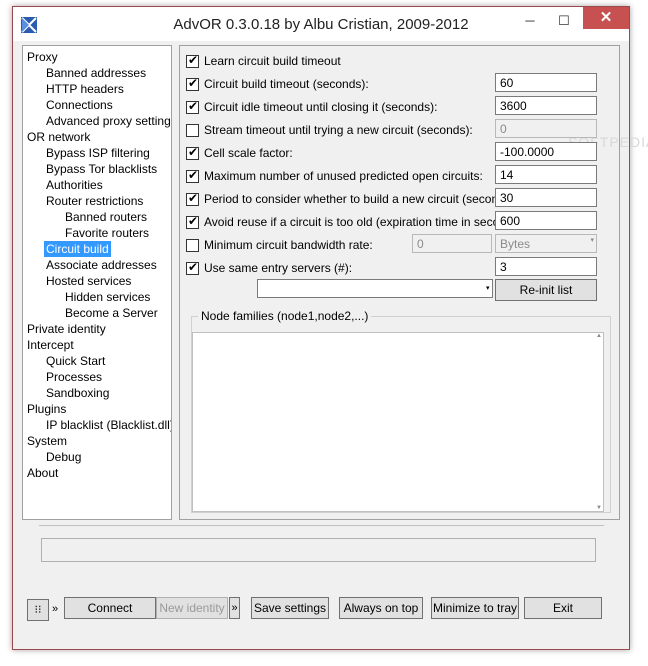  What do you see at coordinates (63, 457) in the screenshot?
I see `tree-item: Debug` at bounding box center [63, 457].